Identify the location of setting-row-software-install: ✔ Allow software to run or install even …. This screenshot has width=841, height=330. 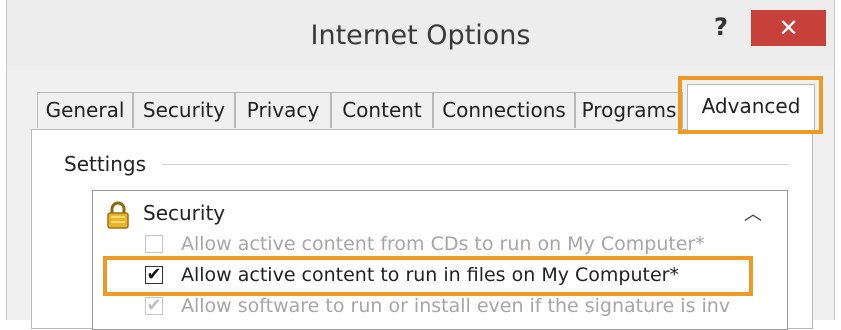
(418, 308).